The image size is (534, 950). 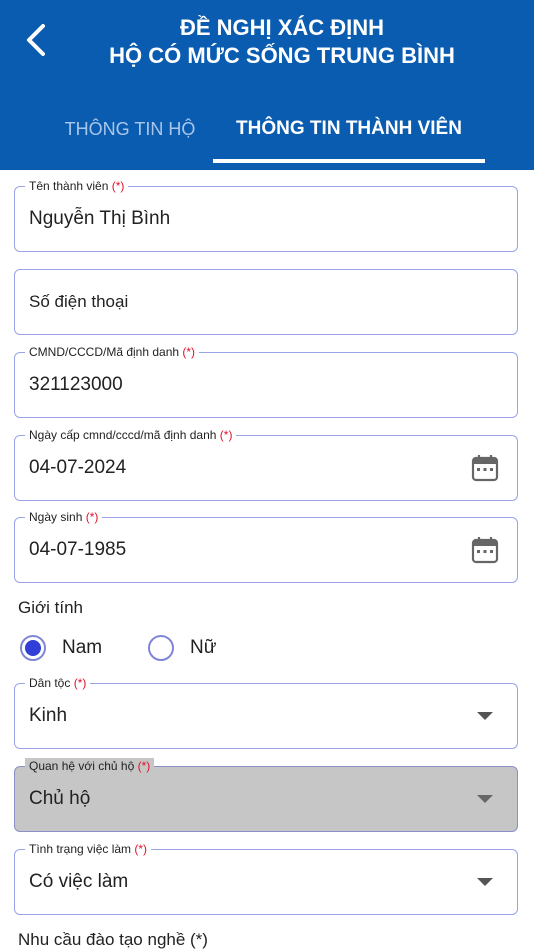 I want to click on gender-option-male: Nam, so click(x=61, y=648).